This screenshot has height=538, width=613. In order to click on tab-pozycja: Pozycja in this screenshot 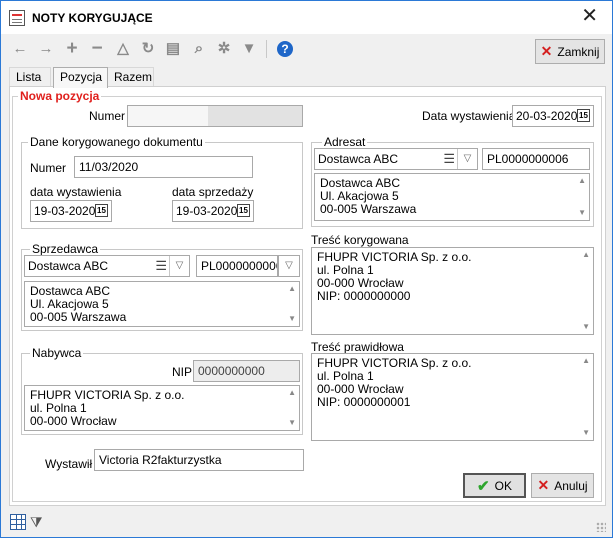, I will do `click(80, 77)`.